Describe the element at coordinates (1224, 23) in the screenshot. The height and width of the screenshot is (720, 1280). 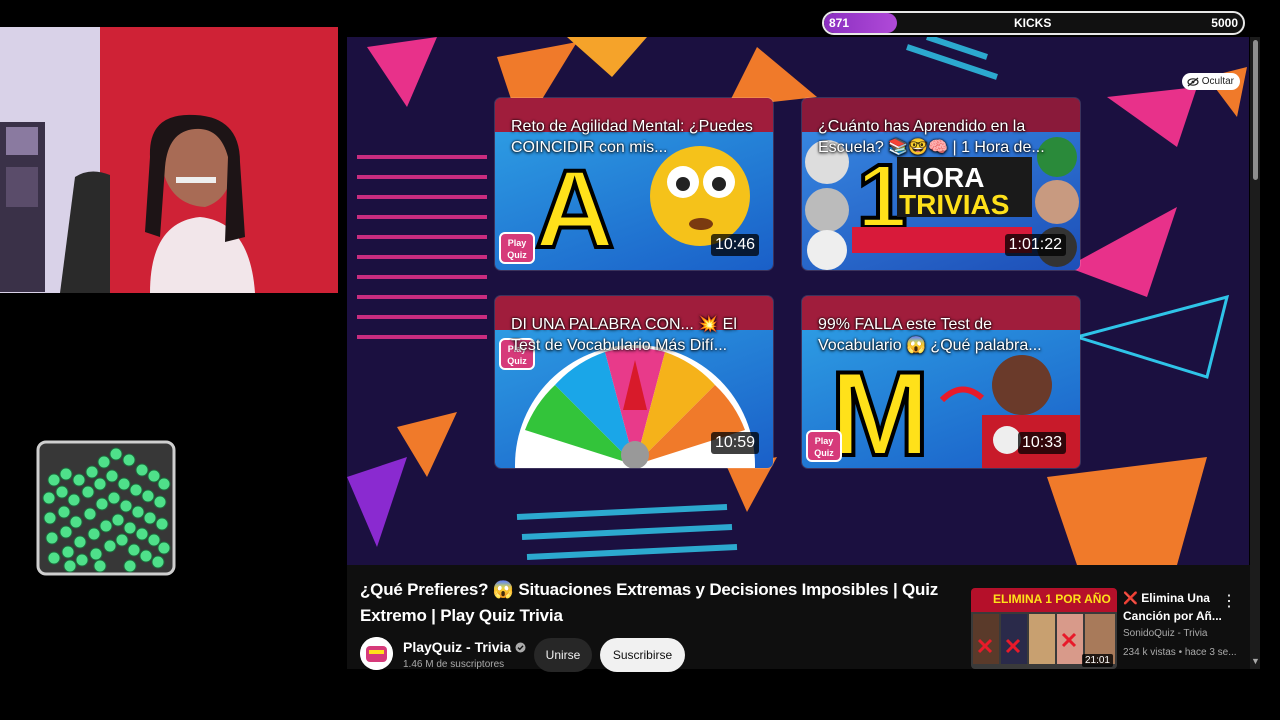
I see `kicks-goal: 5000` at that location.